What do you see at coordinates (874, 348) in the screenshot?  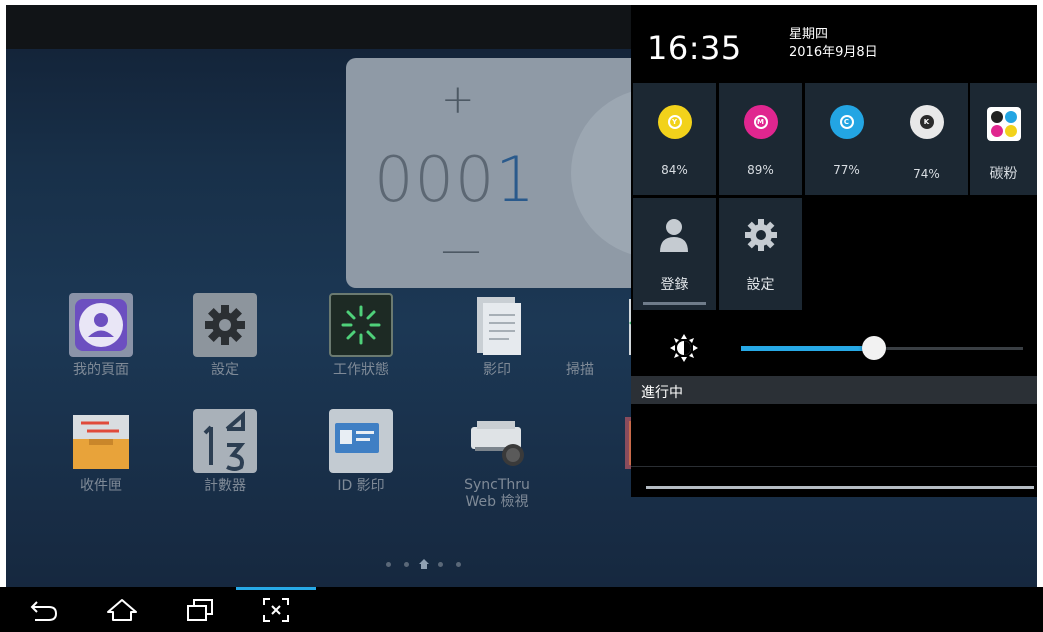 I see `brightness-slider-handle` at bounding box center [874, 348].